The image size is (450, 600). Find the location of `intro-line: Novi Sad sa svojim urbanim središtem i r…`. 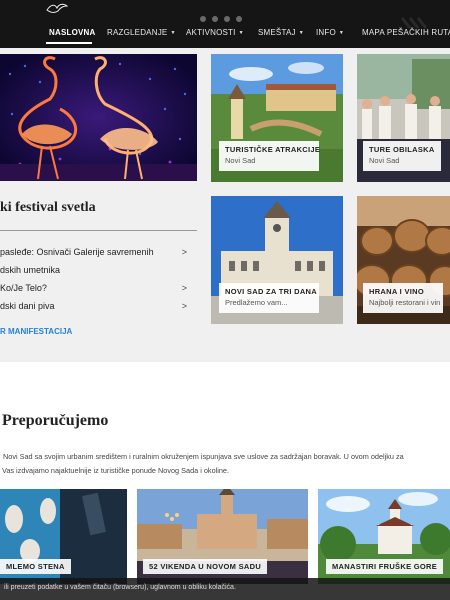

intro-line: Novi Sad sa svojim urbanim središtem i r… is located at coordinates (203, 456).